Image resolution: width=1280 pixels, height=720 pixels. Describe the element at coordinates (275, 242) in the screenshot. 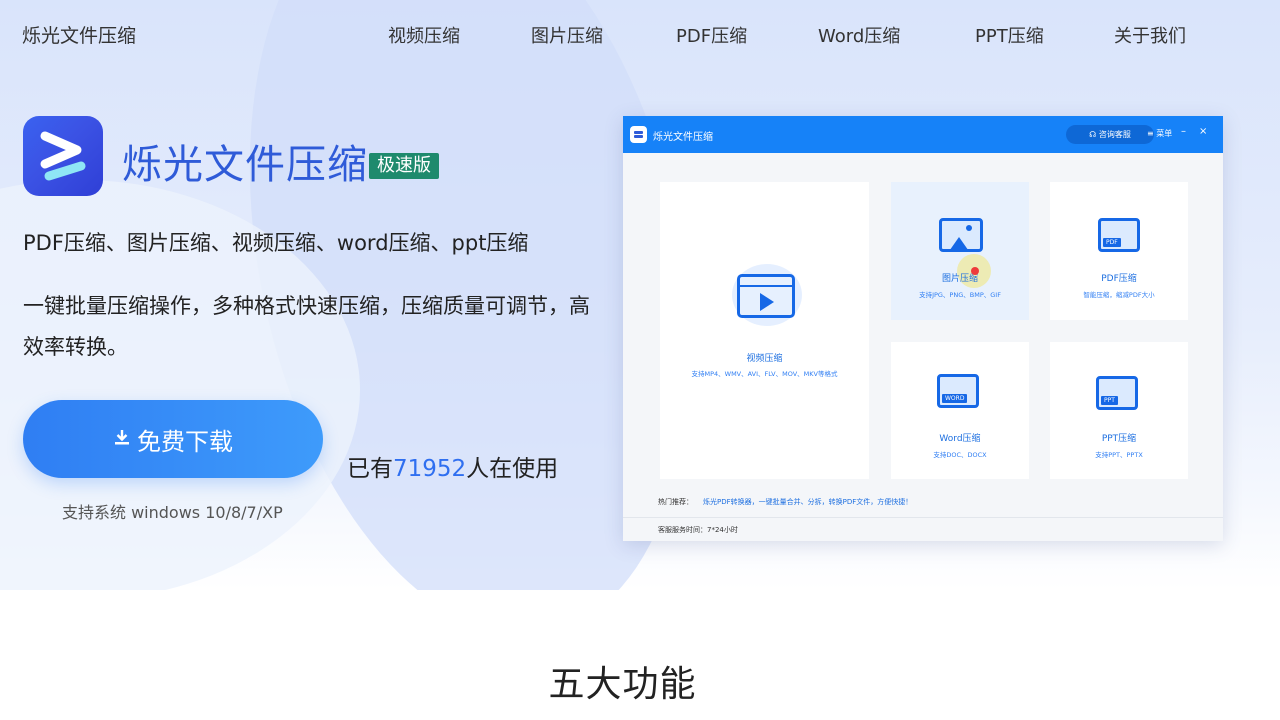

I see `feature-tagline: PDF压缩、图片压缩、视频压缩、word压缩、ppt压缩` at that location.